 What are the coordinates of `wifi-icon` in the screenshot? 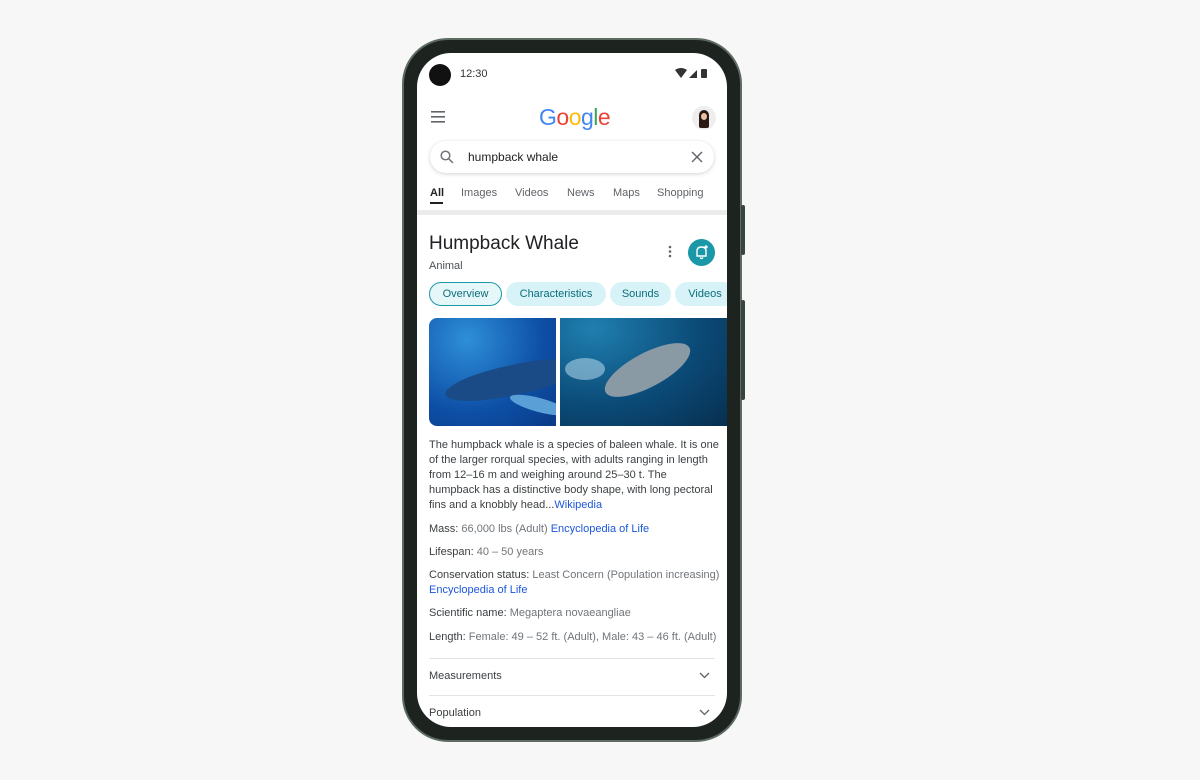 It's located at (681, 73).